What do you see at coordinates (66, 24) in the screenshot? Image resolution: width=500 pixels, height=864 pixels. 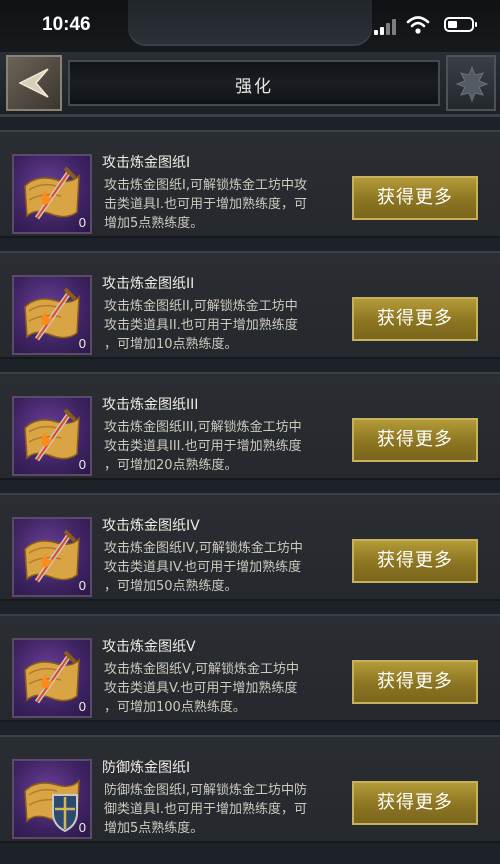 I see `status-time: 10:46` at bounding box center [66, 24].